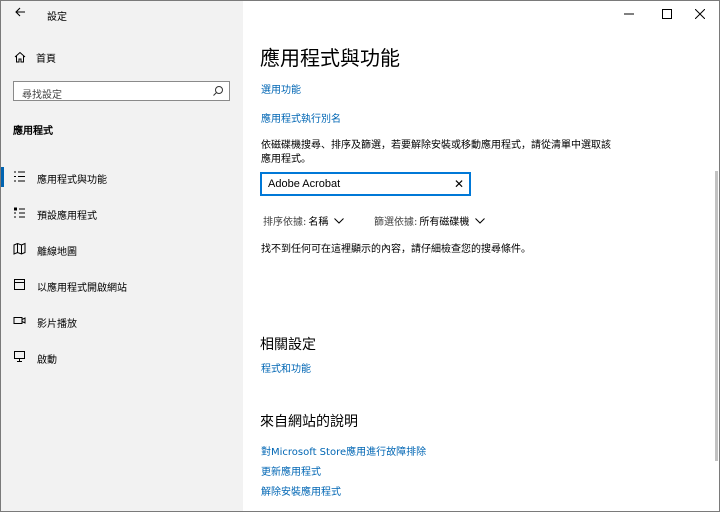 The height and width of the screenshot is (512, 720). Describe the element at coordinates (122, 213) in the screenshot. I see `sidebar-item-default-apps: 預設應用程式` at that location.